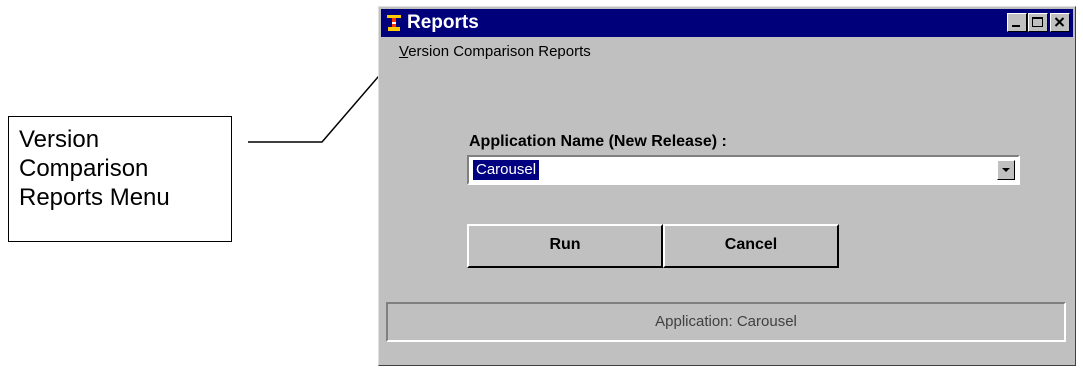 The image size is (1083, 368). Describe the element at coordinates (565, 246) in the screenshot. I see `run-button: Run` at that location.